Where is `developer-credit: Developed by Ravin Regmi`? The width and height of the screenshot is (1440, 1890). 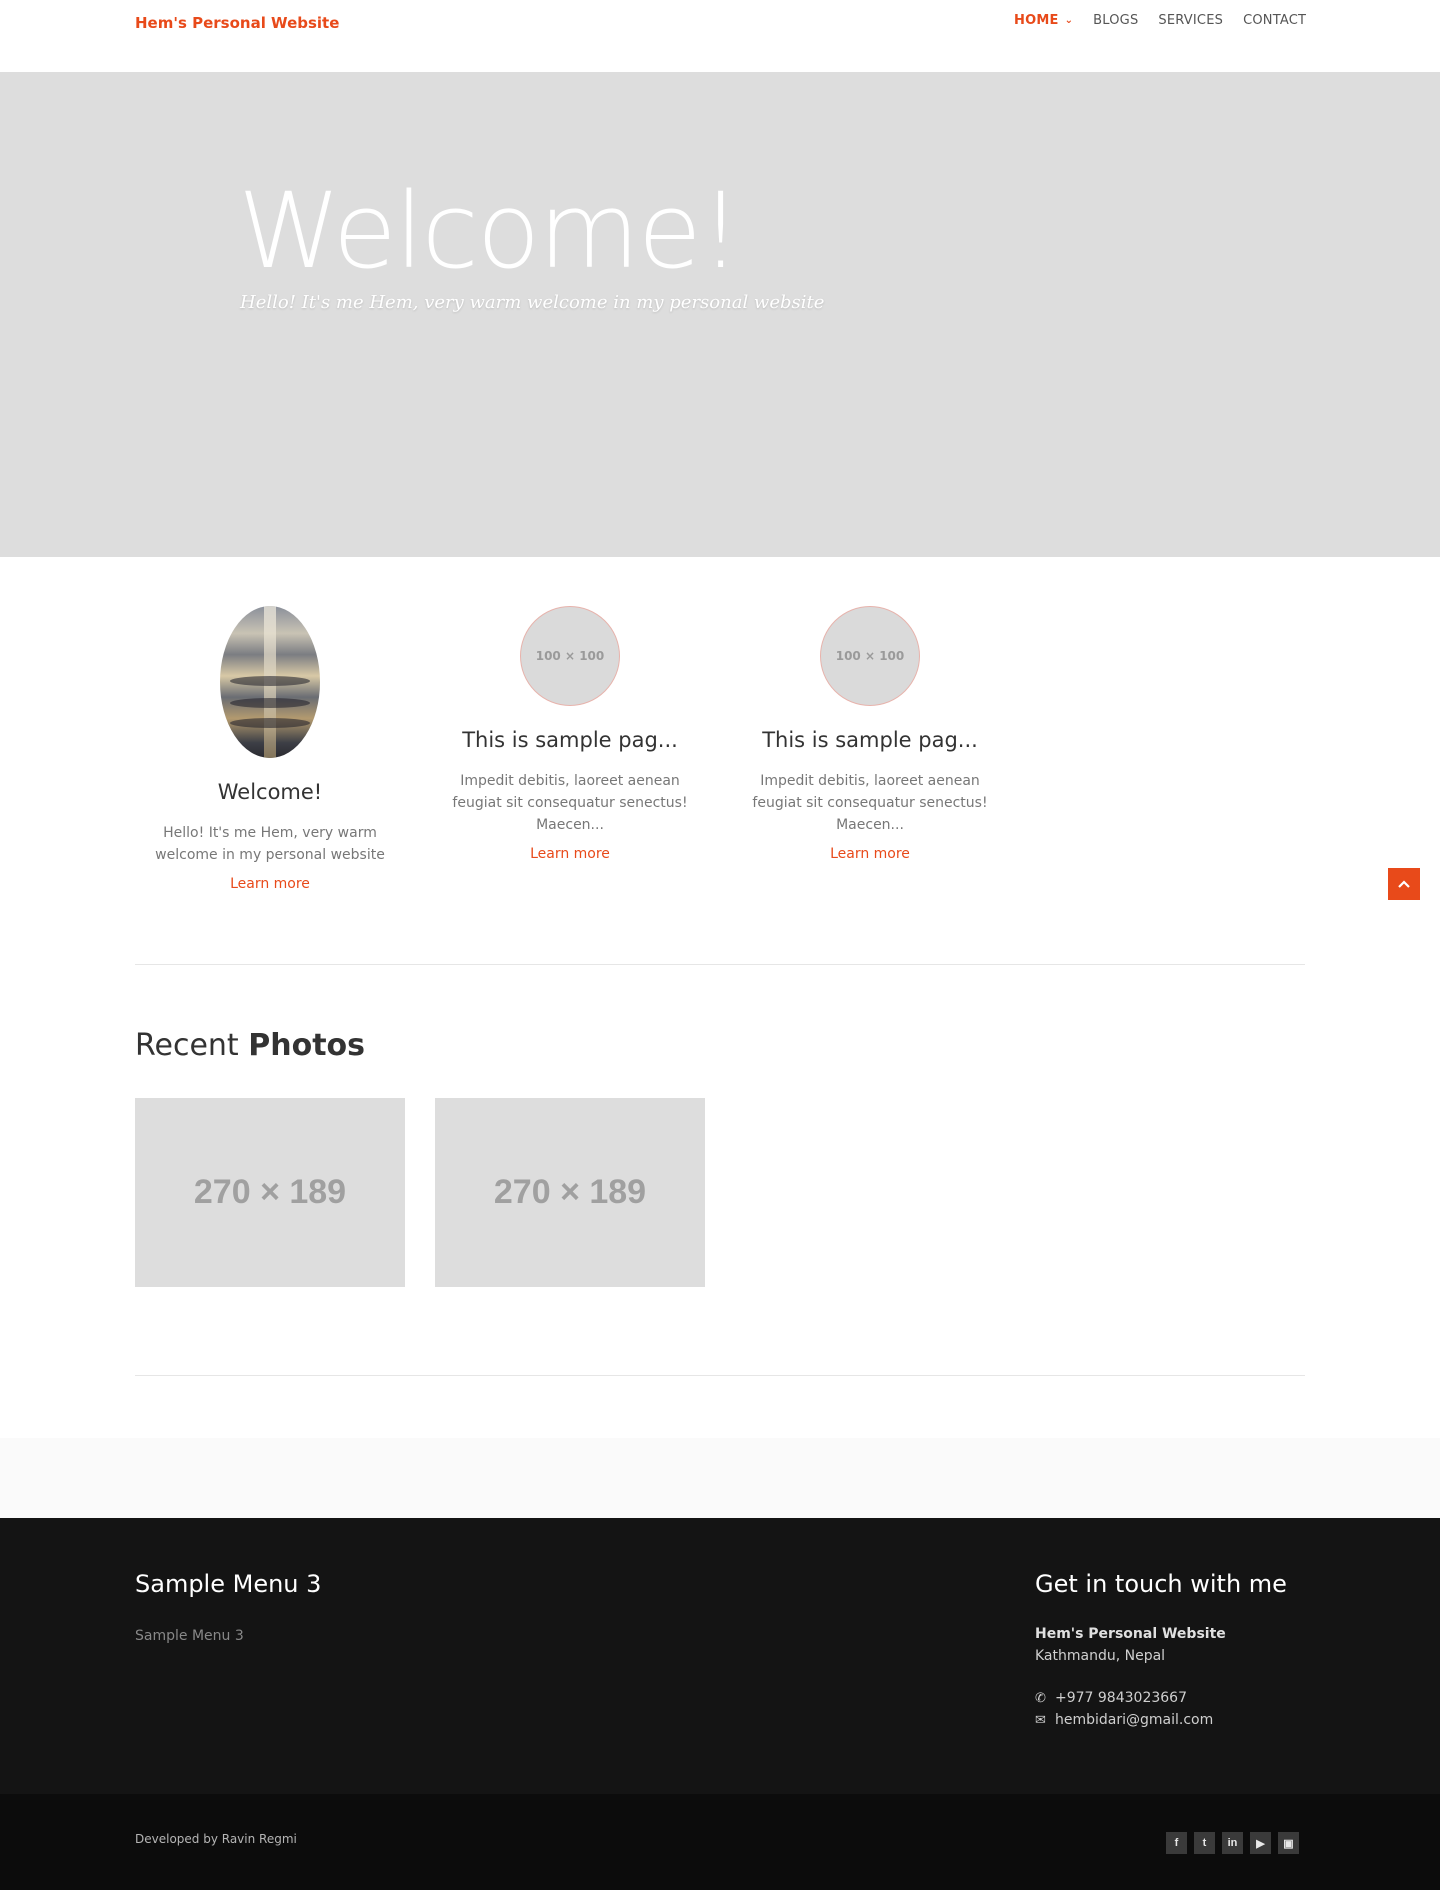 developer-credit: Developed by Ravin Regmi is located at coordinates (216, 1839).